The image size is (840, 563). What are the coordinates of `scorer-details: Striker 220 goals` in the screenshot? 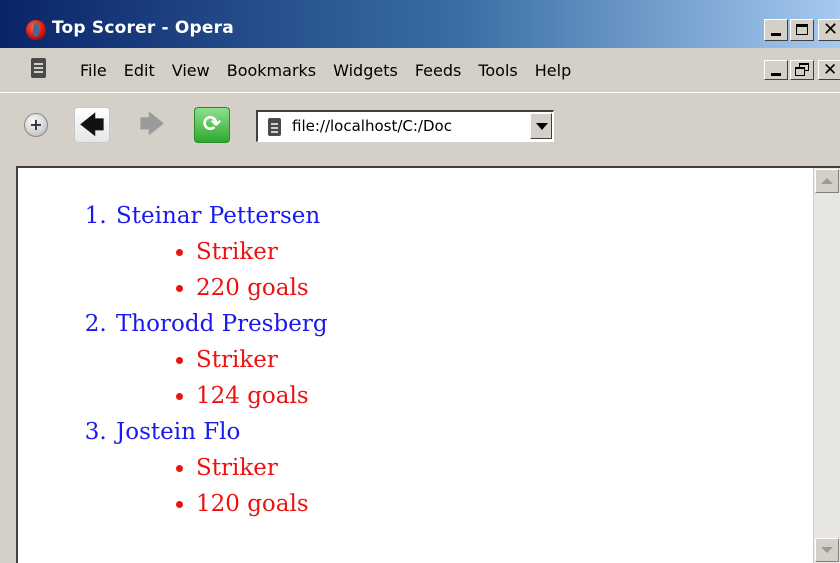 It's located at (222, 270).